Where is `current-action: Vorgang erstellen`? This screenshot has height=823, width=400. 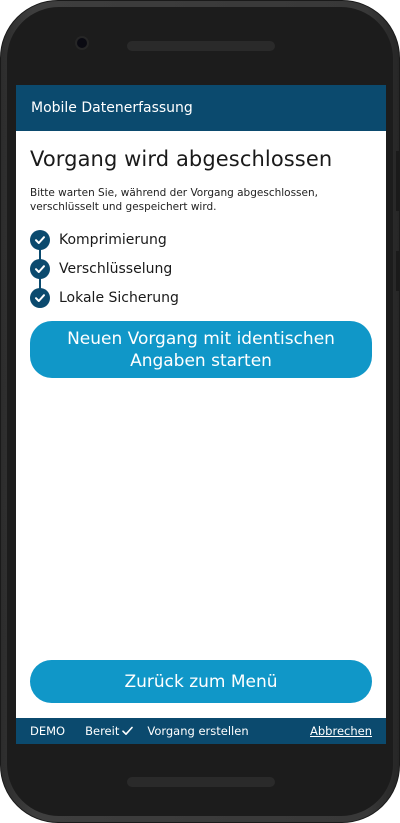
current-action: Vorgang erstellen is located at coordinates (198, 731).